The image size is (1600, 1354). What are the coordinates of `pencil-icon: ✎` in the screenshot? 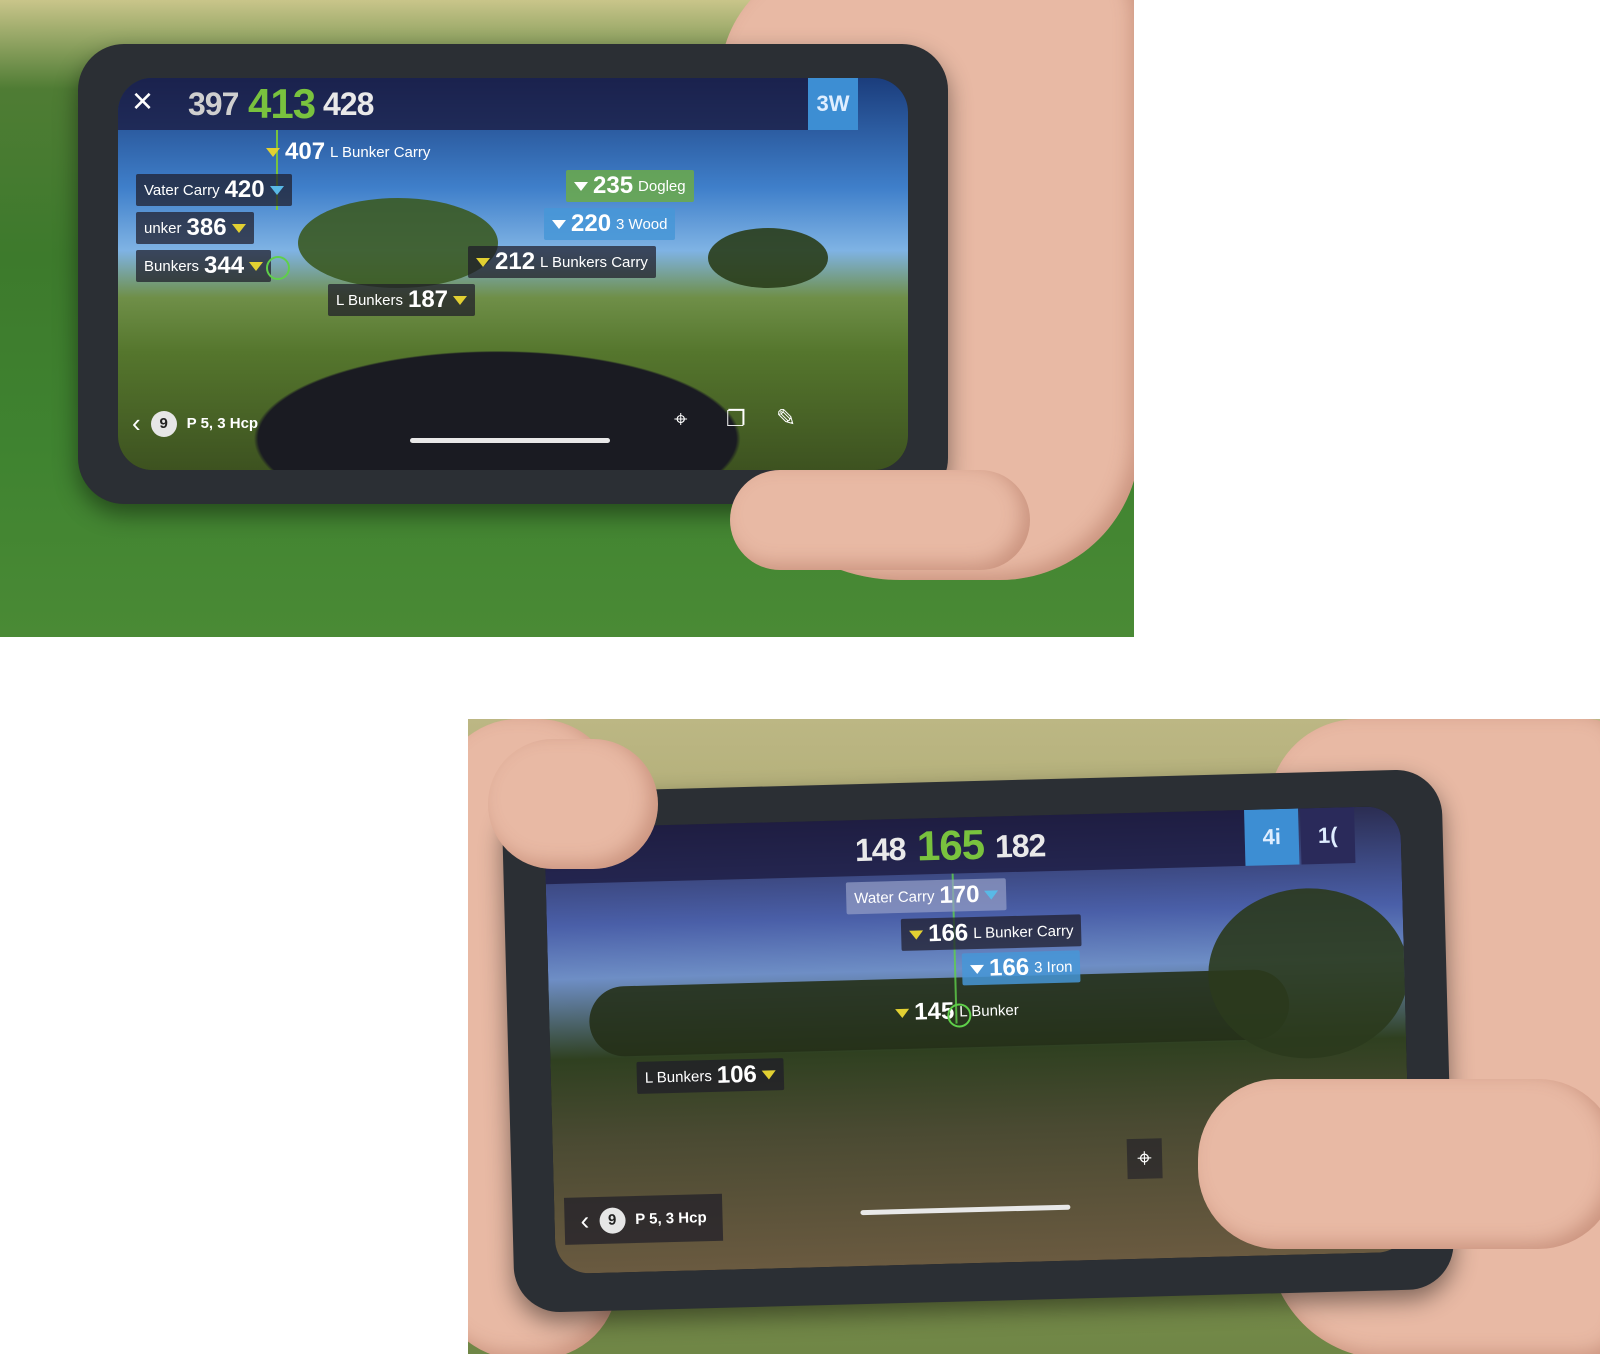 It's located at (786, 418).